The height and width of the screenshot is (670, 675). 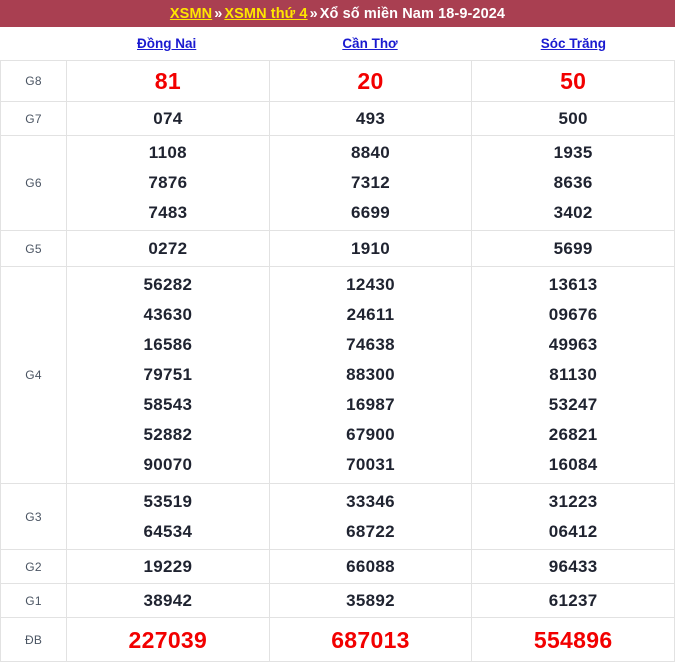 I want to click on number: 38942, so click(x=168, y=600).